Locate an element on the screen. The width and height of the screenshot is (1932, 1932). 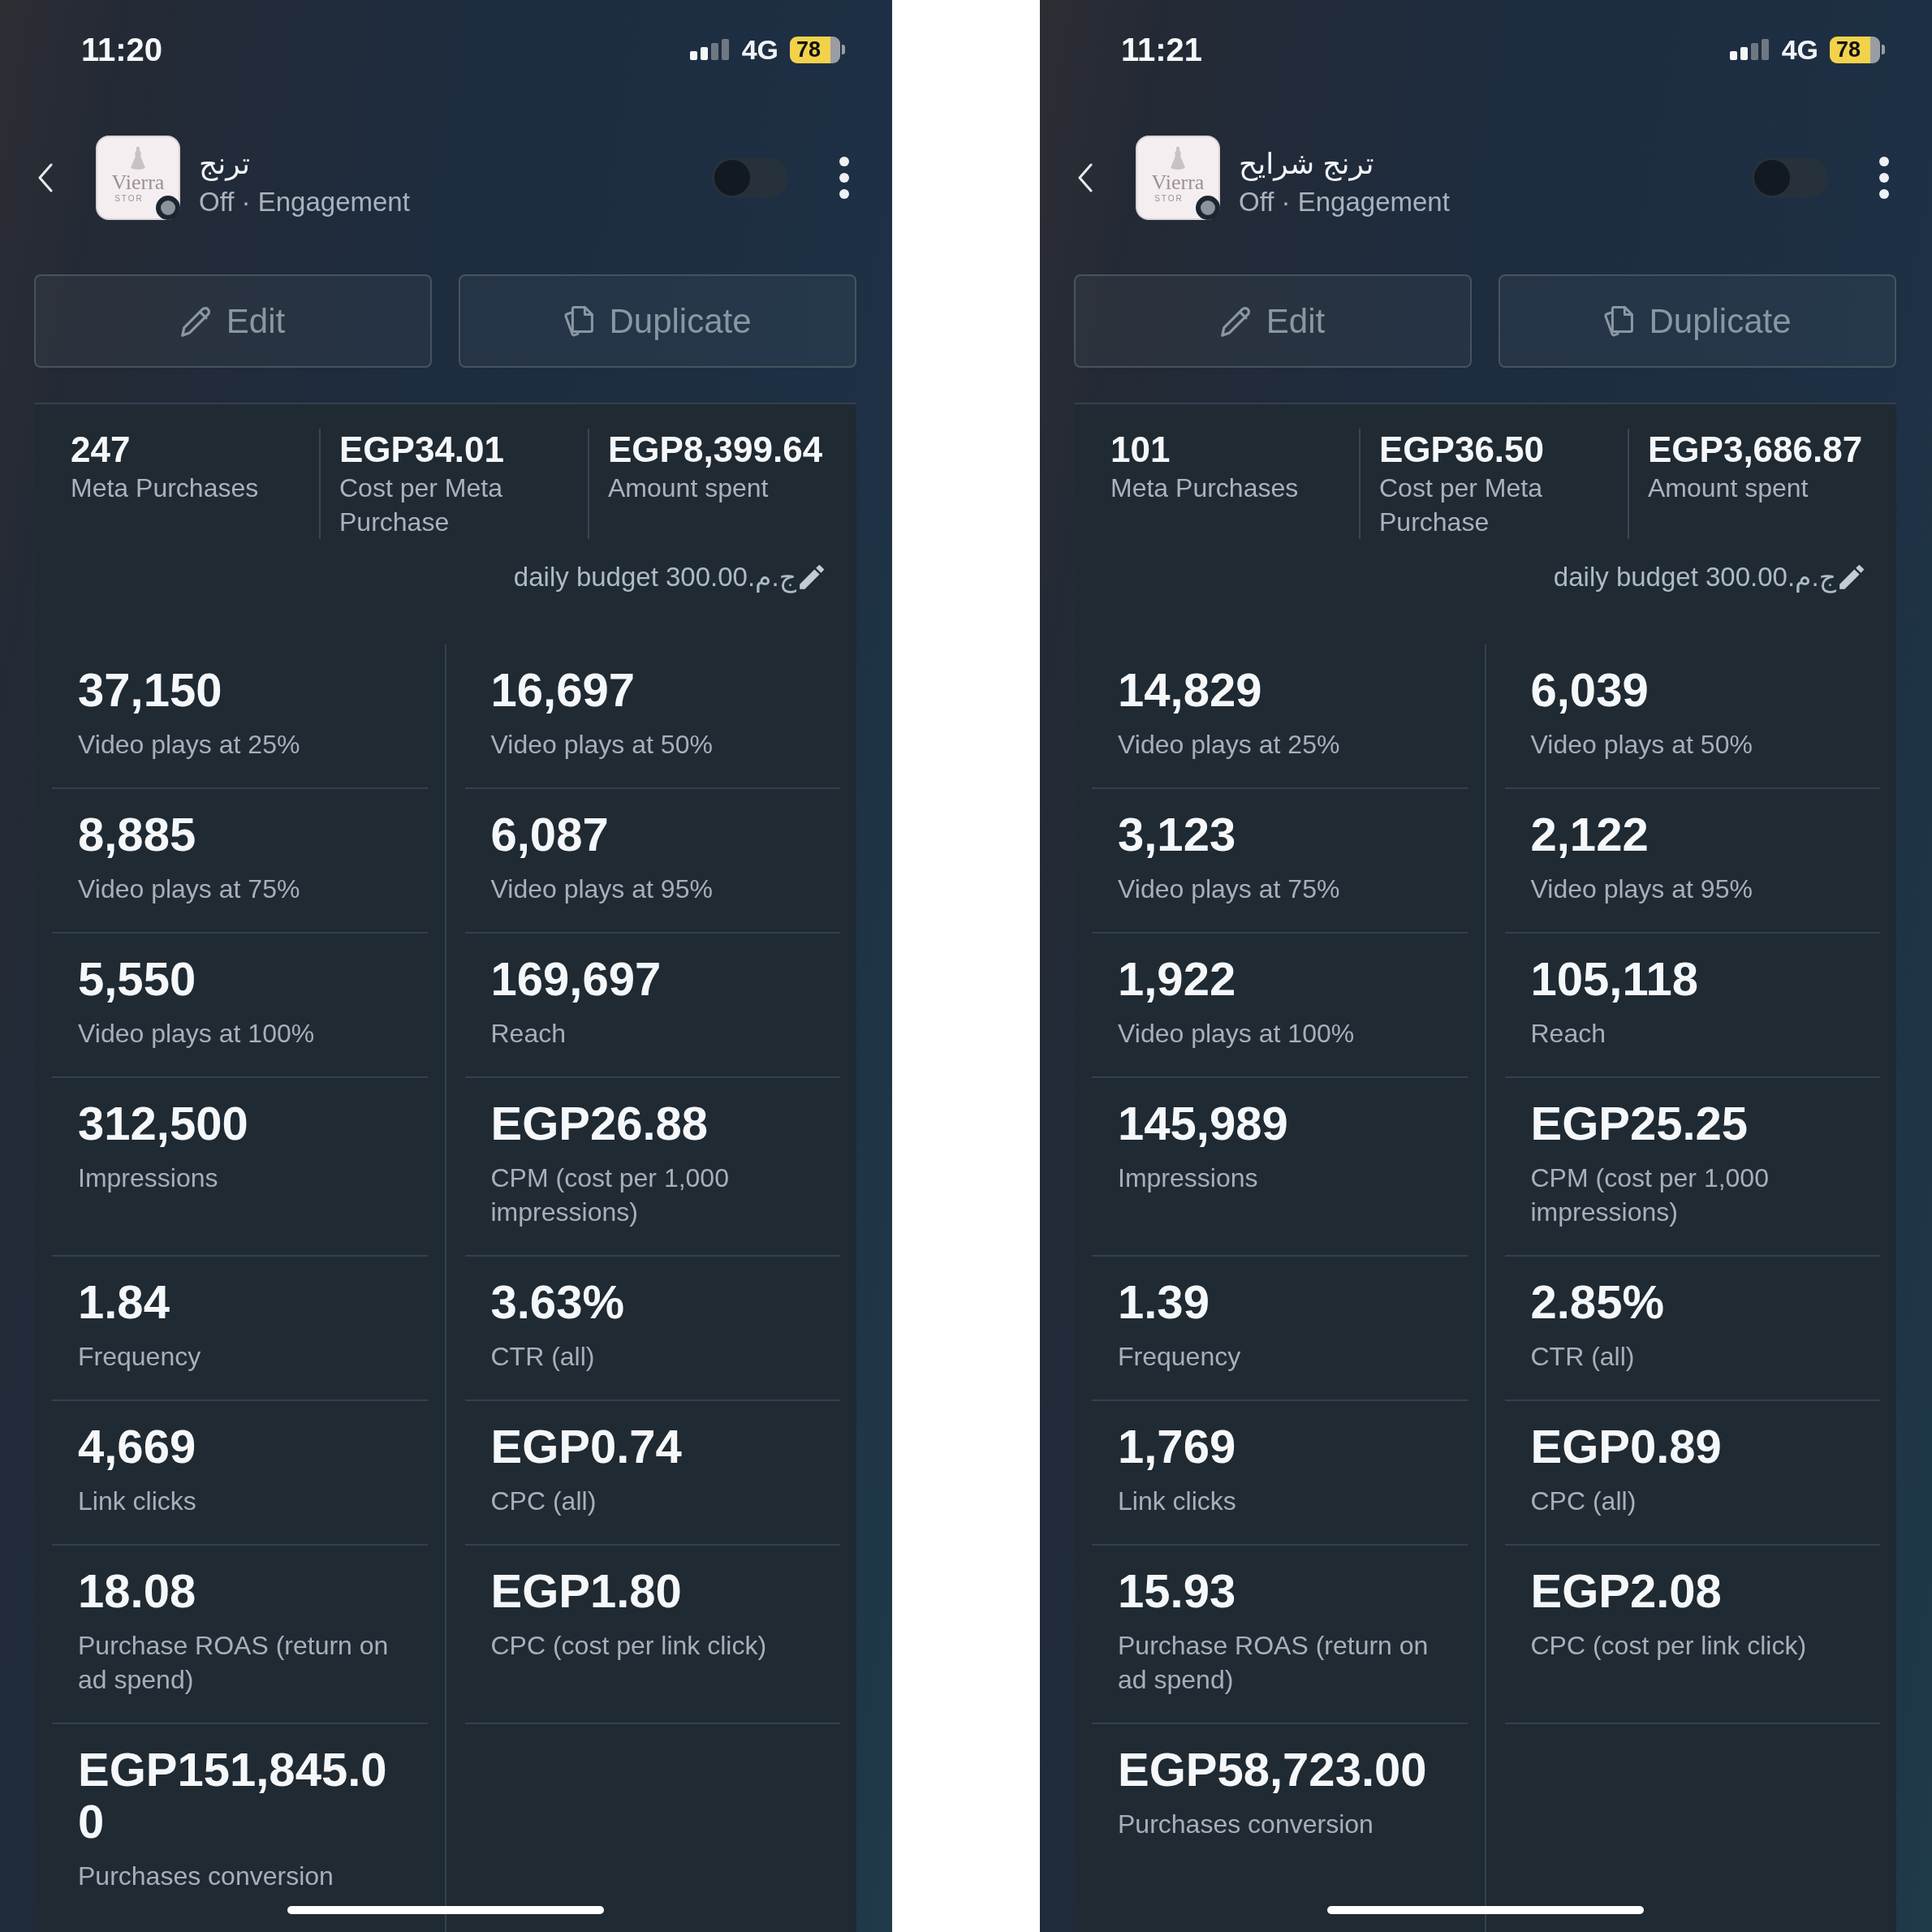
metric-label: Frequency is located at coordinates (140, 1357).